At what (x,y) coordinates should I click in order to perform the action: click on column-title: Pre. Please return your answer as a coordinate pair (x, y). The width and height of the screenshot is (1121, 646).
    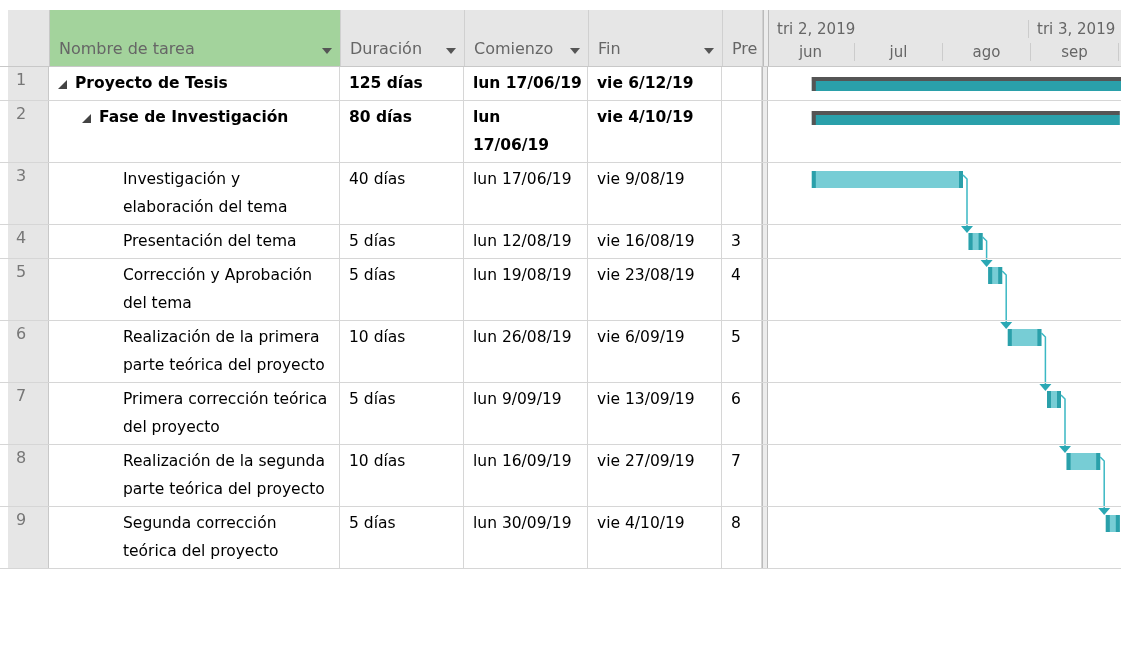
    Looking at the image, I should click on (745, 48).